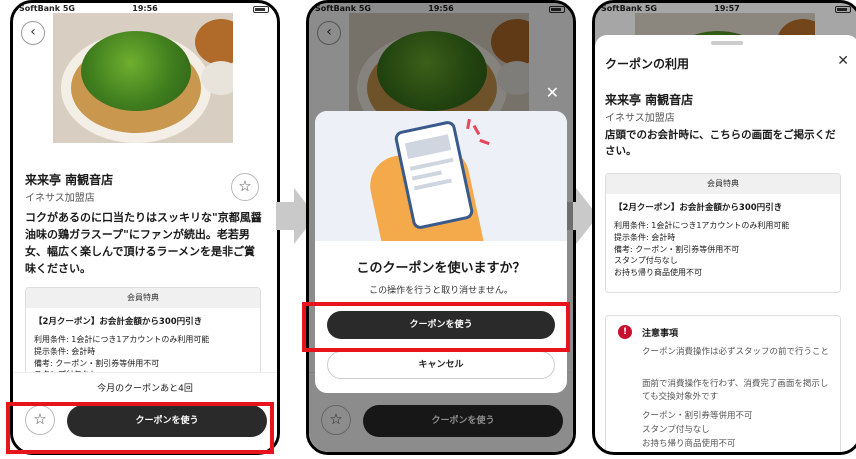  I want to click on benefit-line: お持ち帰り商品使用不可, so click(658, 272).